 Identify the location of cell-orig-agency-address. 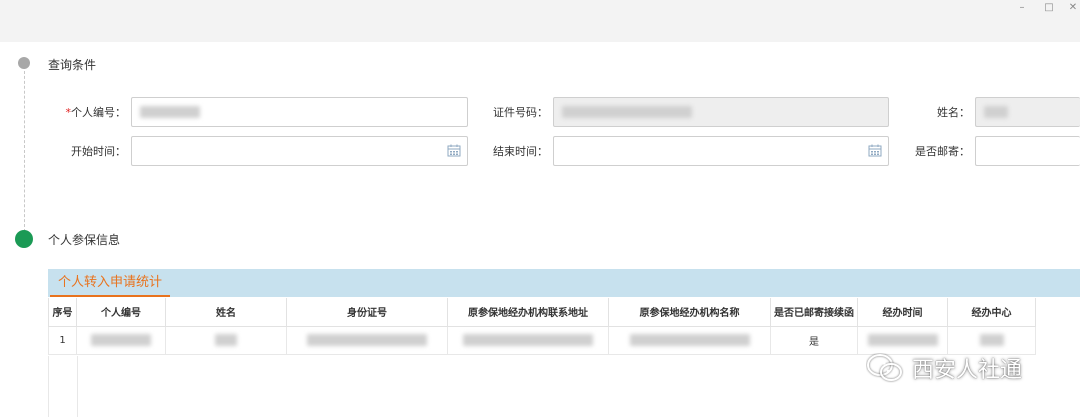
(528, 340).